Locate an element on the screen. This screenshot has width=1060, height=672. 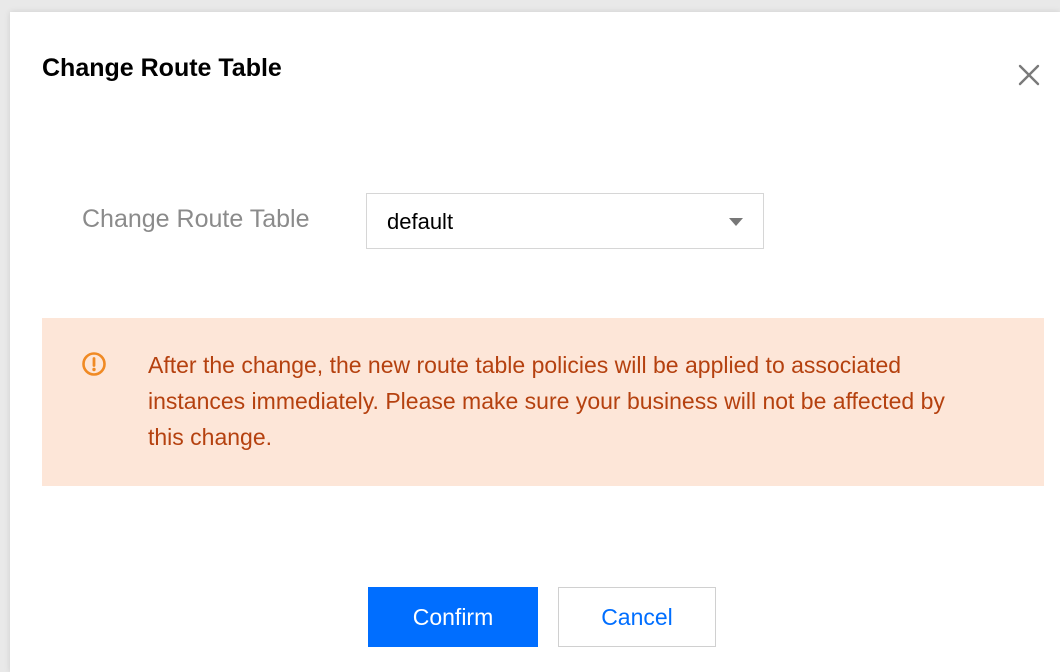
close-button is located at coordinates (1029, 75).